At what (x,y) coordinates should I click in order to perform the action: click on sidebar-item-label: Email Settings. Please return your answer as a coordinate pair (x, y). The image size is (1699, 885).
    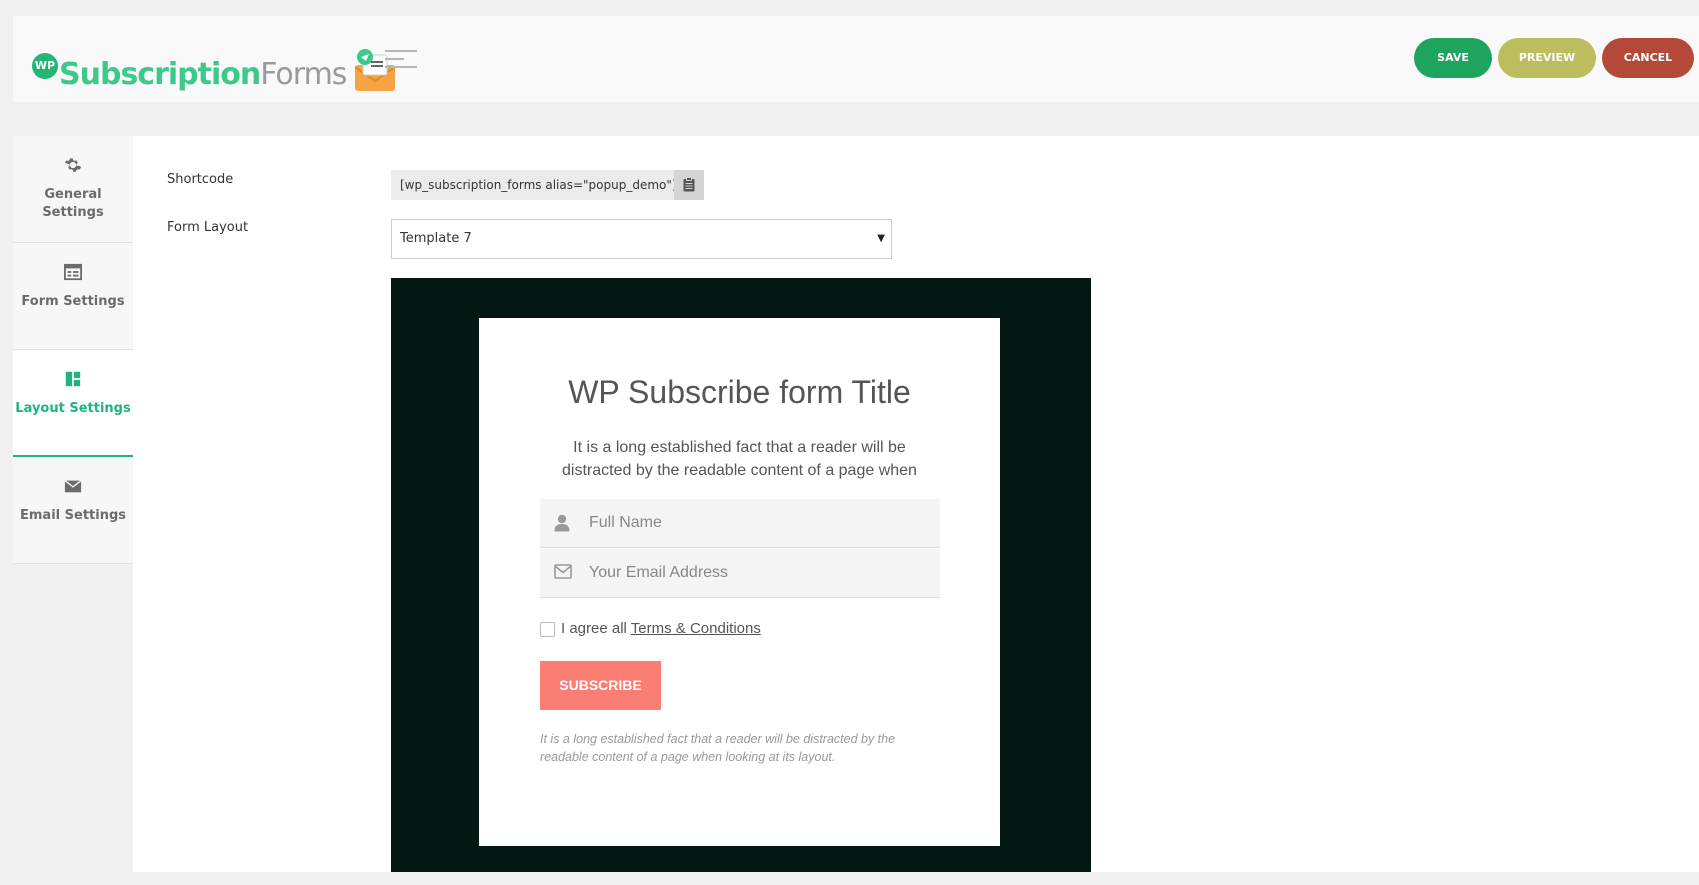
    Looking at the image, I should click on (73, 515).